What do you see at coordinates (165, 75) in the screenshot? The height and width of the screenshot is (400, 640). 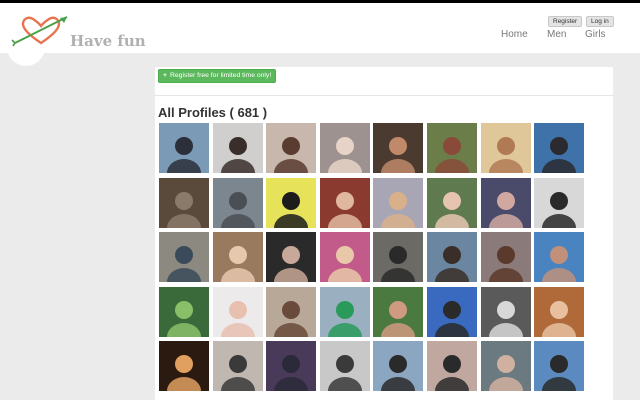 I see `plus-icon: +` at bounding box center [165, 75].